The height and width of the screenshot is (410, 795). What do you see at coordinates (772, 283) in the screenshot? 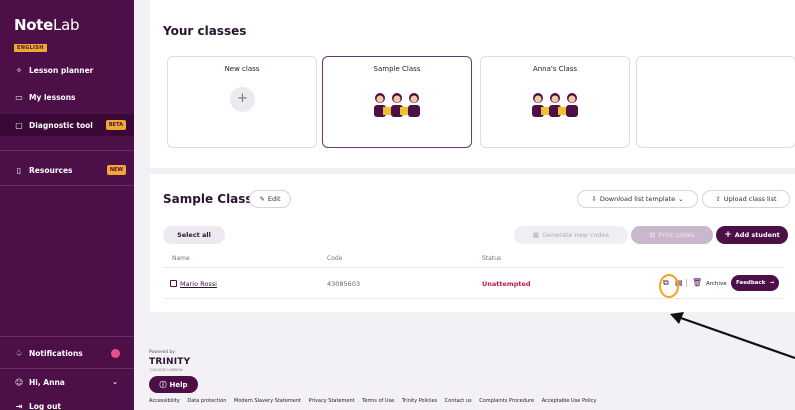
I see `arrow-right-icon: →` at bounding box center [772, 283].